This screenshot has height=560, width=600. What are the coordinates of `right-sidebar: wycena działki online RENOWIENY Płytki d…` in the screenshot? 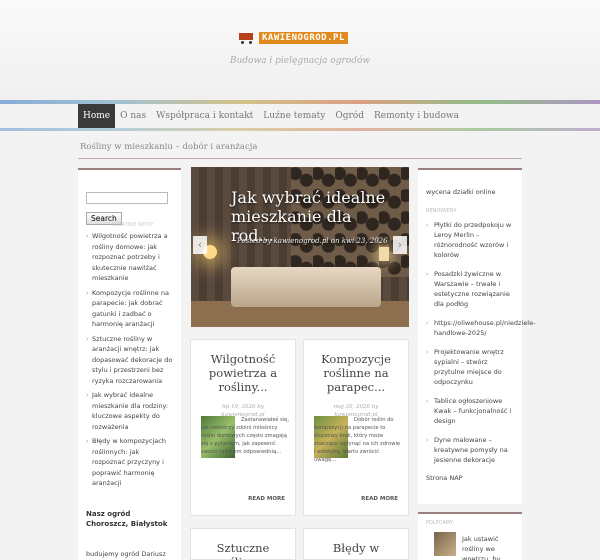 It's located at (476, 336).